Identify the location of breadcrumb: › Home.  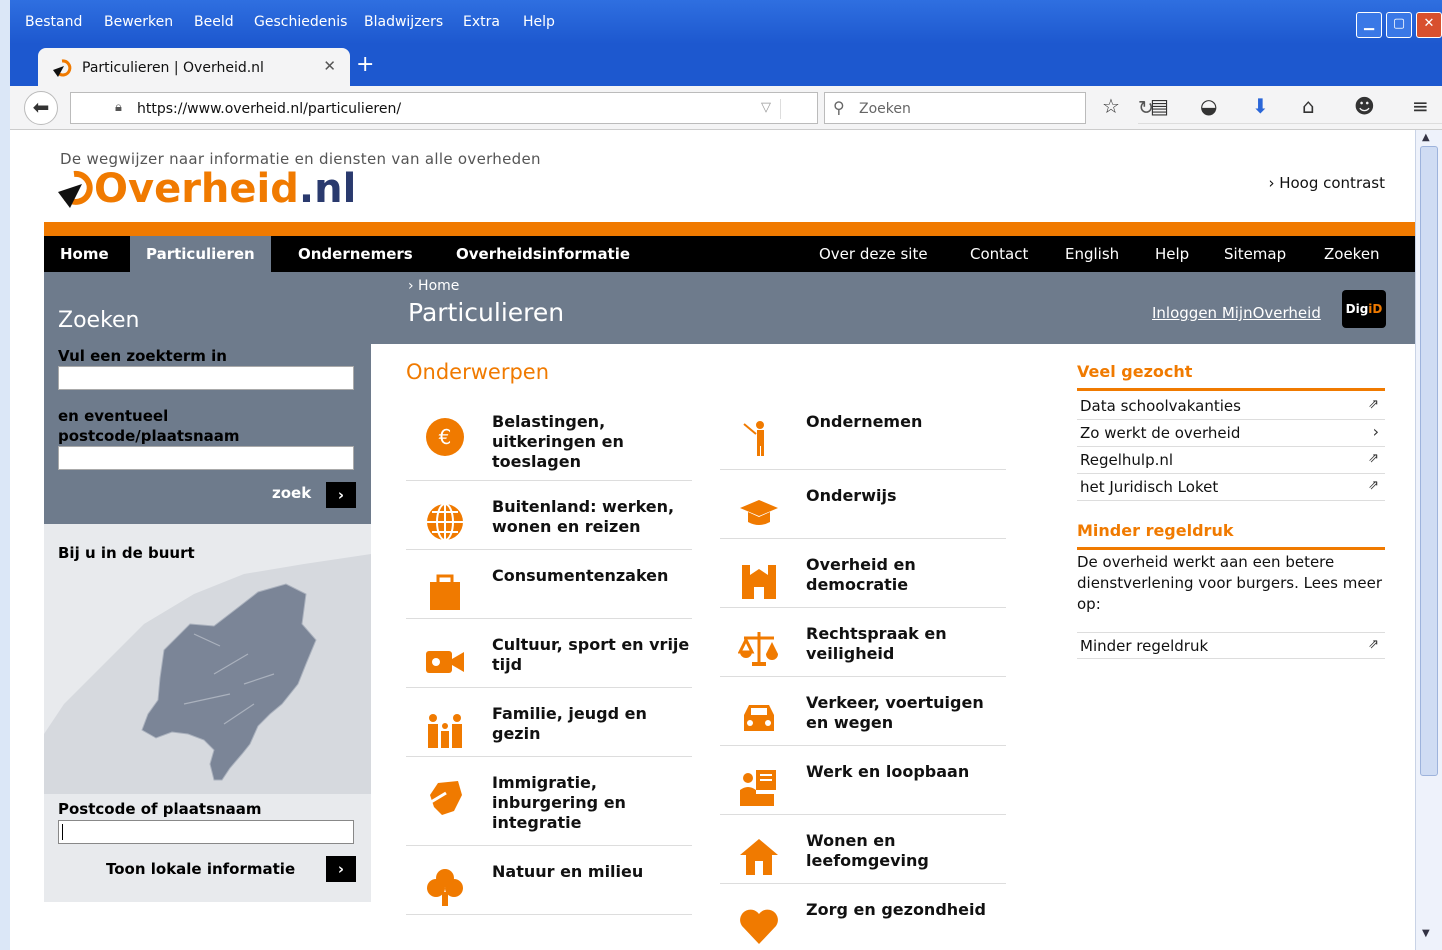
(433, 286).